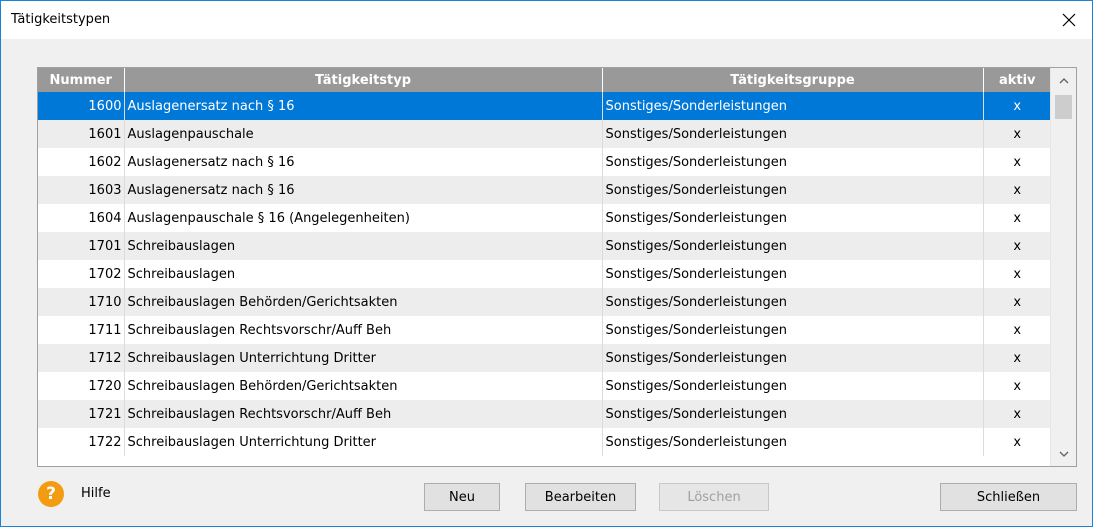 Image resolution: width=1093 pixels, height=527 pixels. Describe the element at coordinates (81, 330) in the screenshot. I see `cell-nummer: 1711` at that location.